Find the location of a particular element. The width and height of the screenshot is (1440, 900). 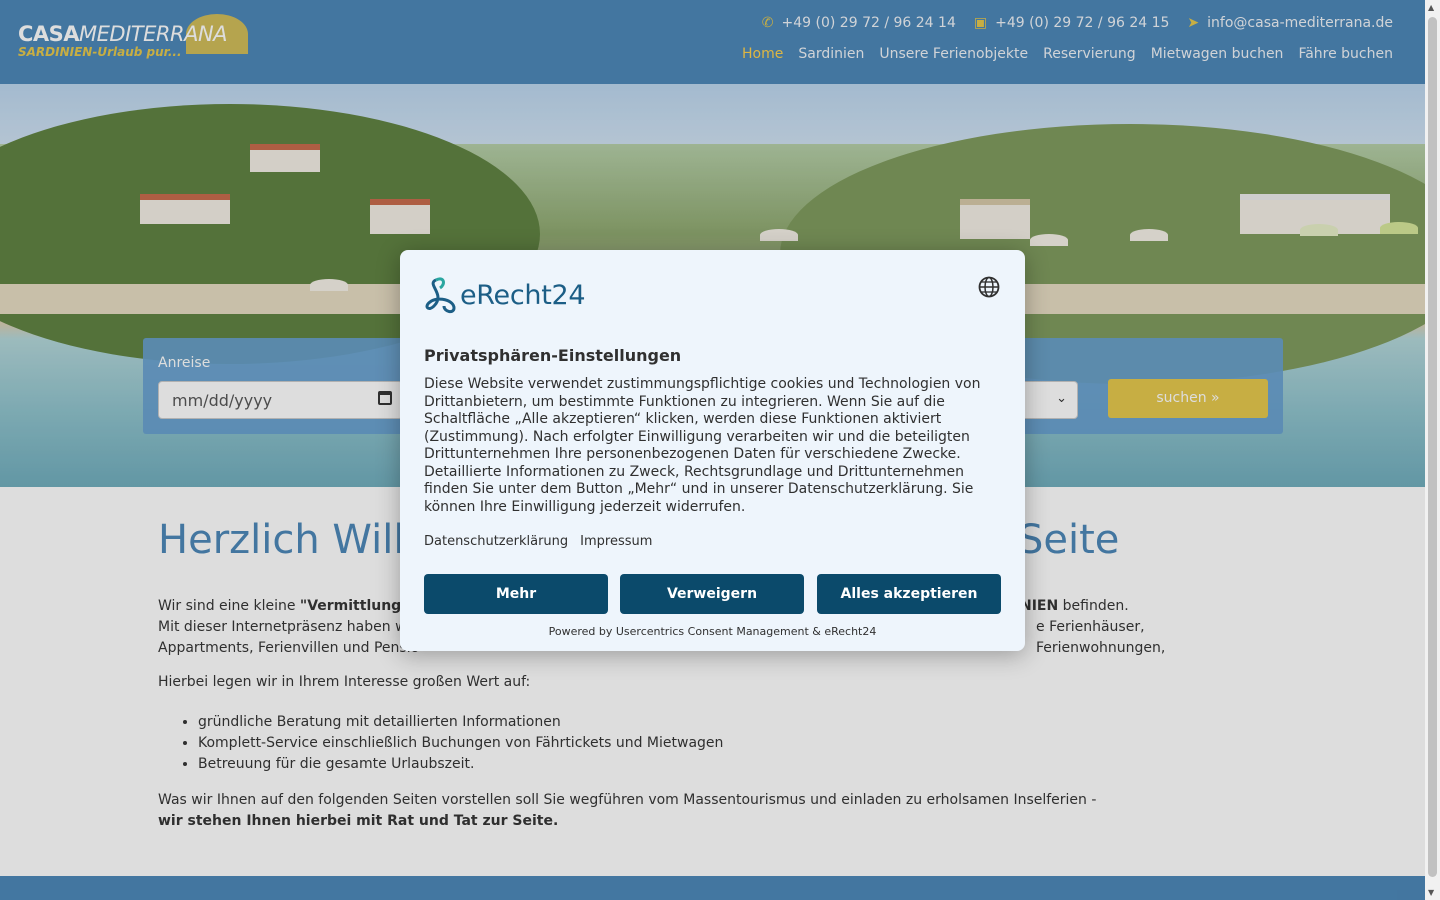

imprint-link: Impressum is located at coordinates (616, 541).